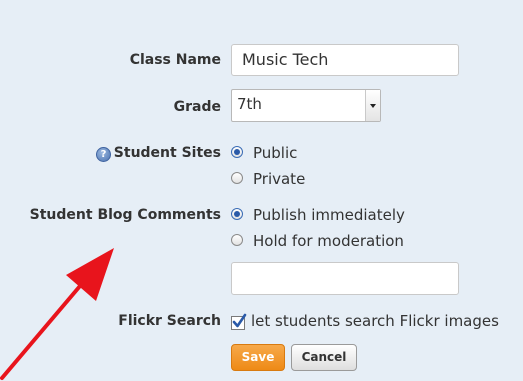 The image size is (523, 381). What do you see at coordinates (57, 314) in the screenshot?
I see `annotation-arrow` at bounding box center [57, 314].